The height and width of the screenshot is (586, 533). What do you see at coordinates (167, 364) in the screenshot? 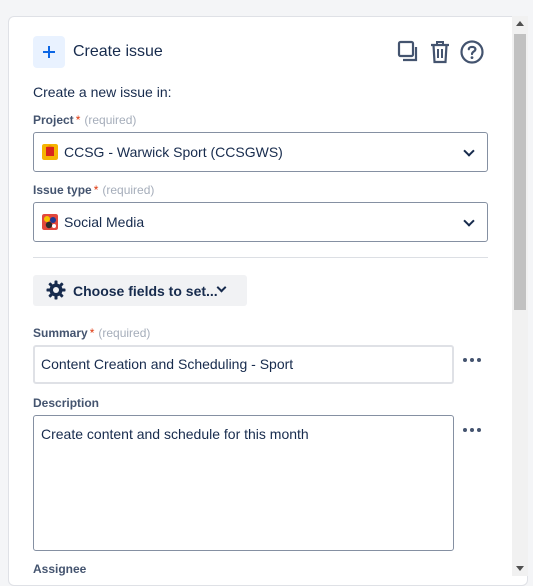
I see `summary-value: Content Creation and Scheduling - Sport` at bounding box center [167, 364].